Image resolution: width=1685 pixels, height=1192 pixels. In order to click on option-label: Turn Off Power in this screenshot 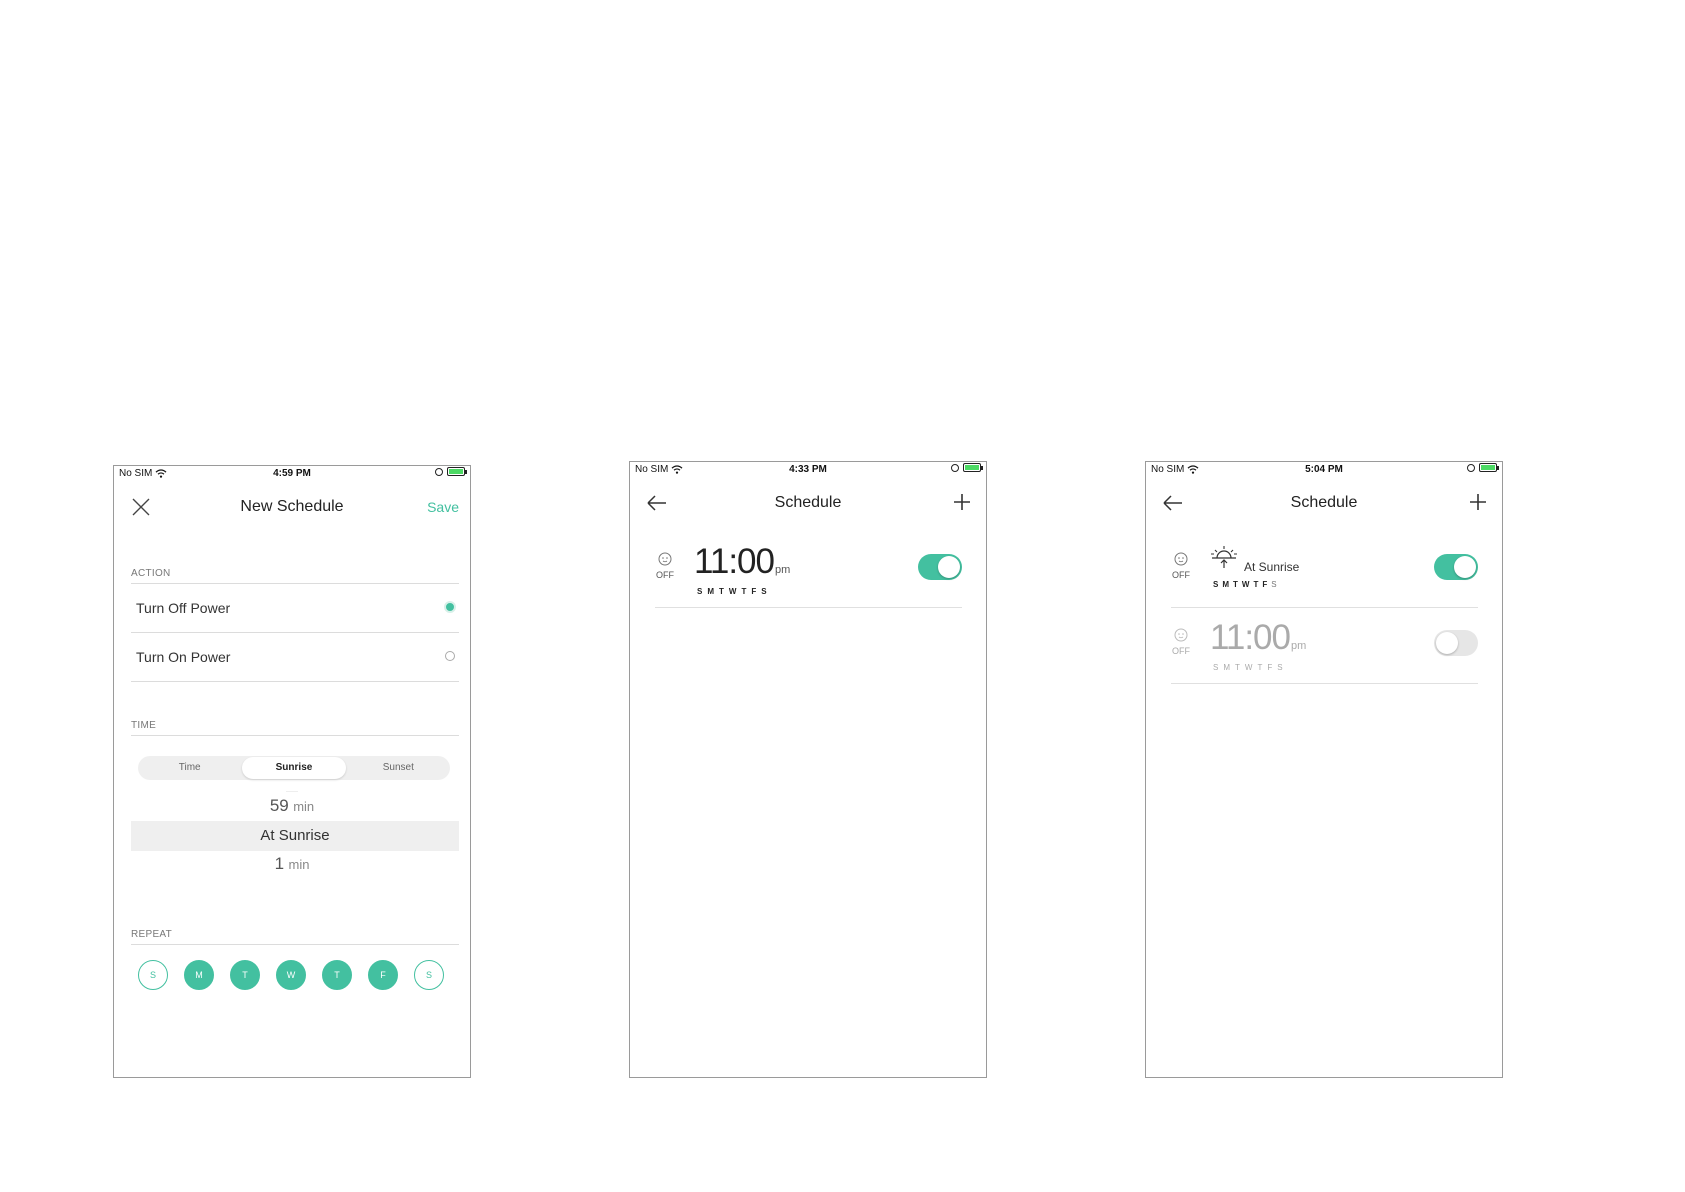, I will do `click(183, 608)`.